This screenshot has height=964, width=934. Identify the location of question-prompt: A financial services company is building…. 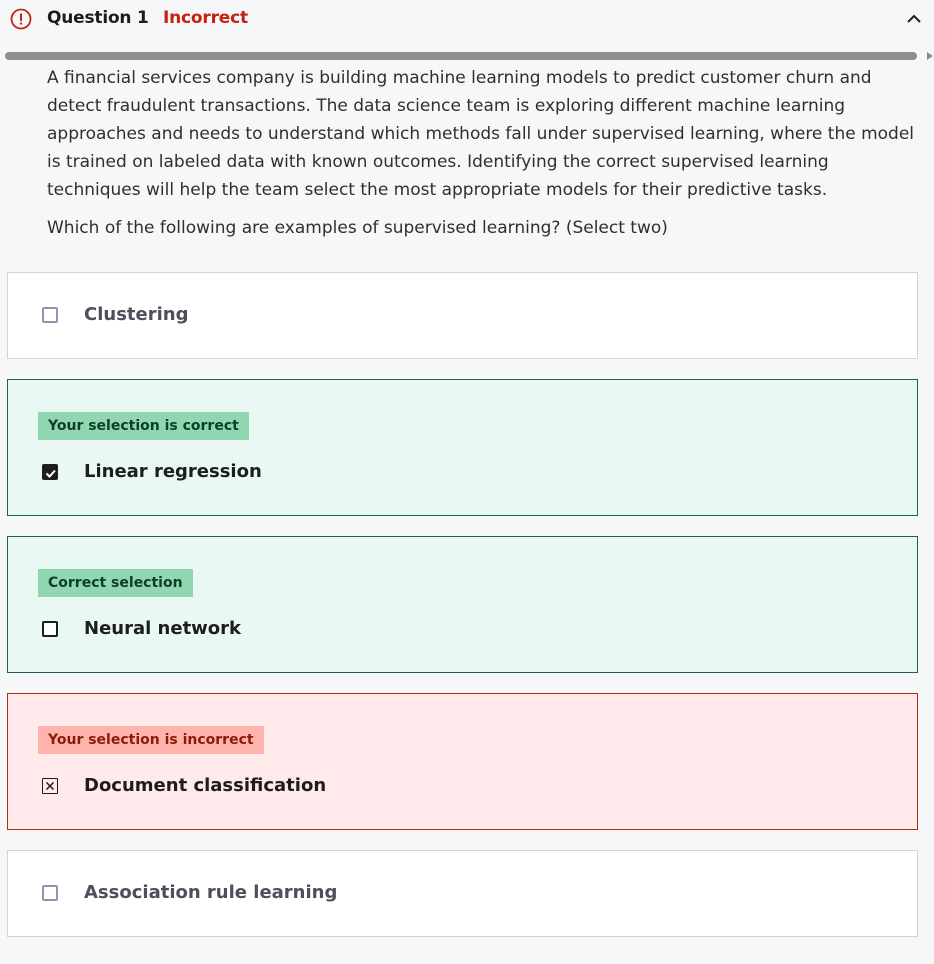
(481, 134).